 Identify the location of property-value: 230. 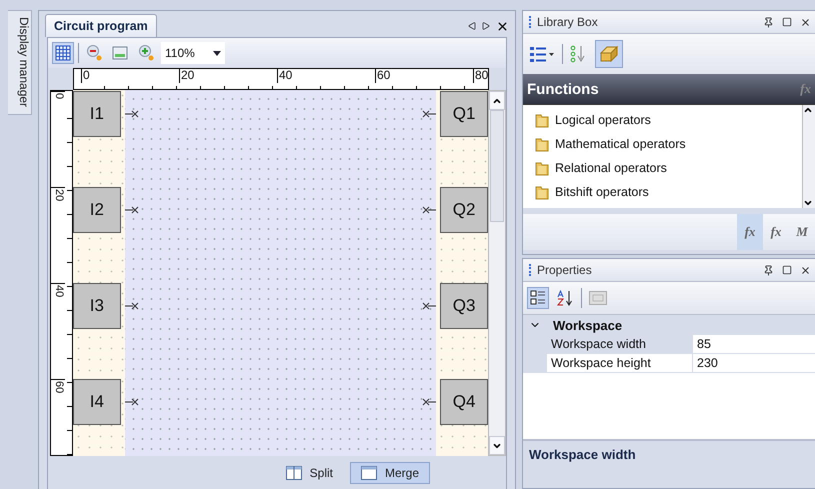
(754, 363).